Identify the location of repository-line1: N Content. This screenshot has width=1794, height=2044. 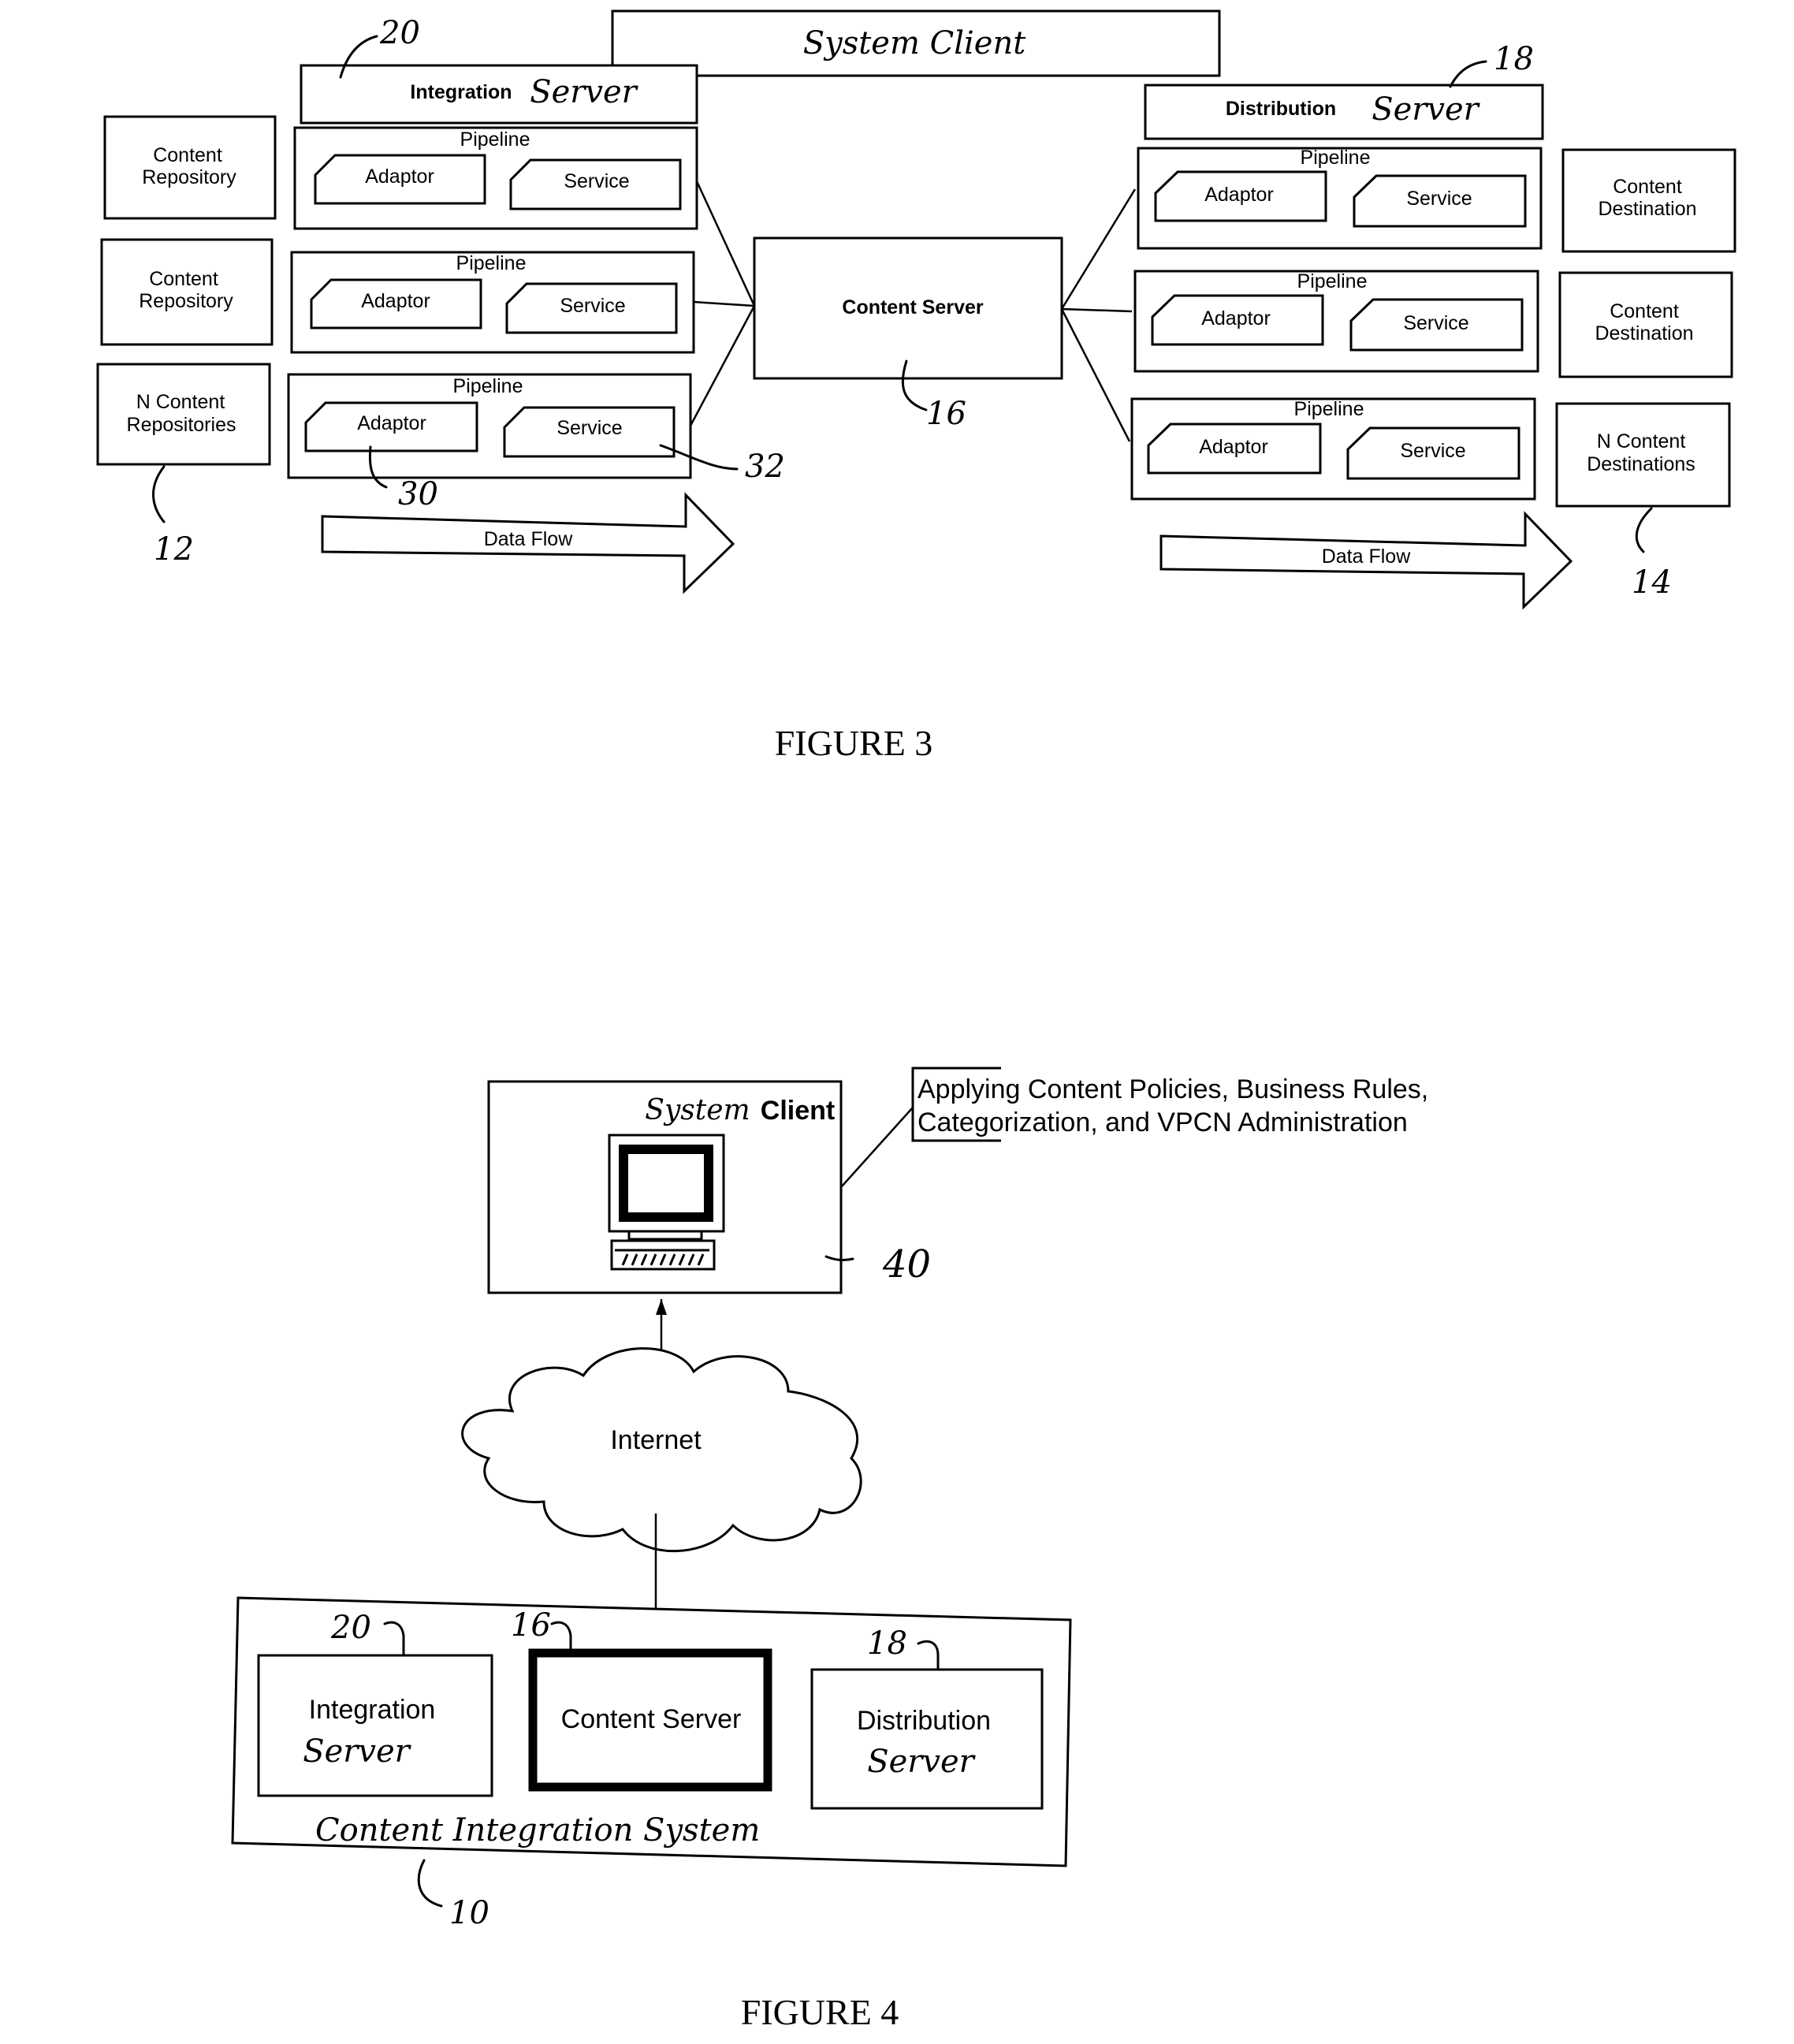
(180, 402).